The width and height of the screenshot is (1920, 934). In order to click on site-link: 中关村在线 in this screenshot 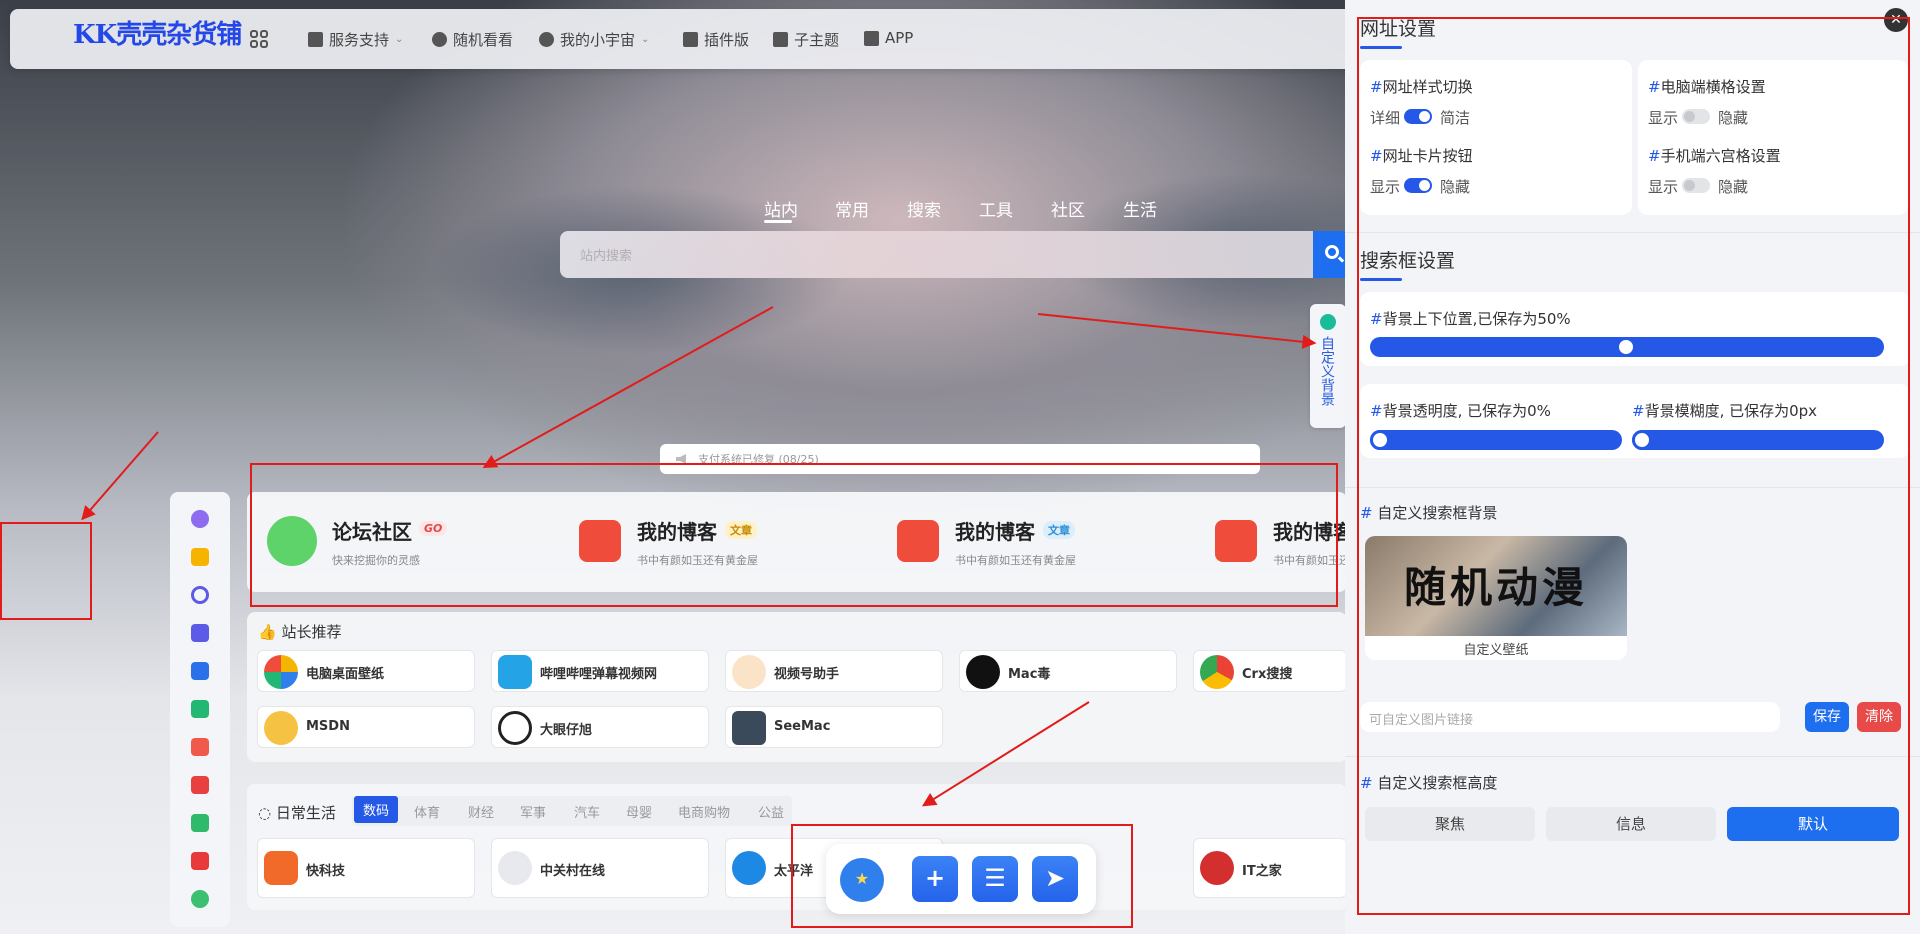, I will do `click(600, 868)`.